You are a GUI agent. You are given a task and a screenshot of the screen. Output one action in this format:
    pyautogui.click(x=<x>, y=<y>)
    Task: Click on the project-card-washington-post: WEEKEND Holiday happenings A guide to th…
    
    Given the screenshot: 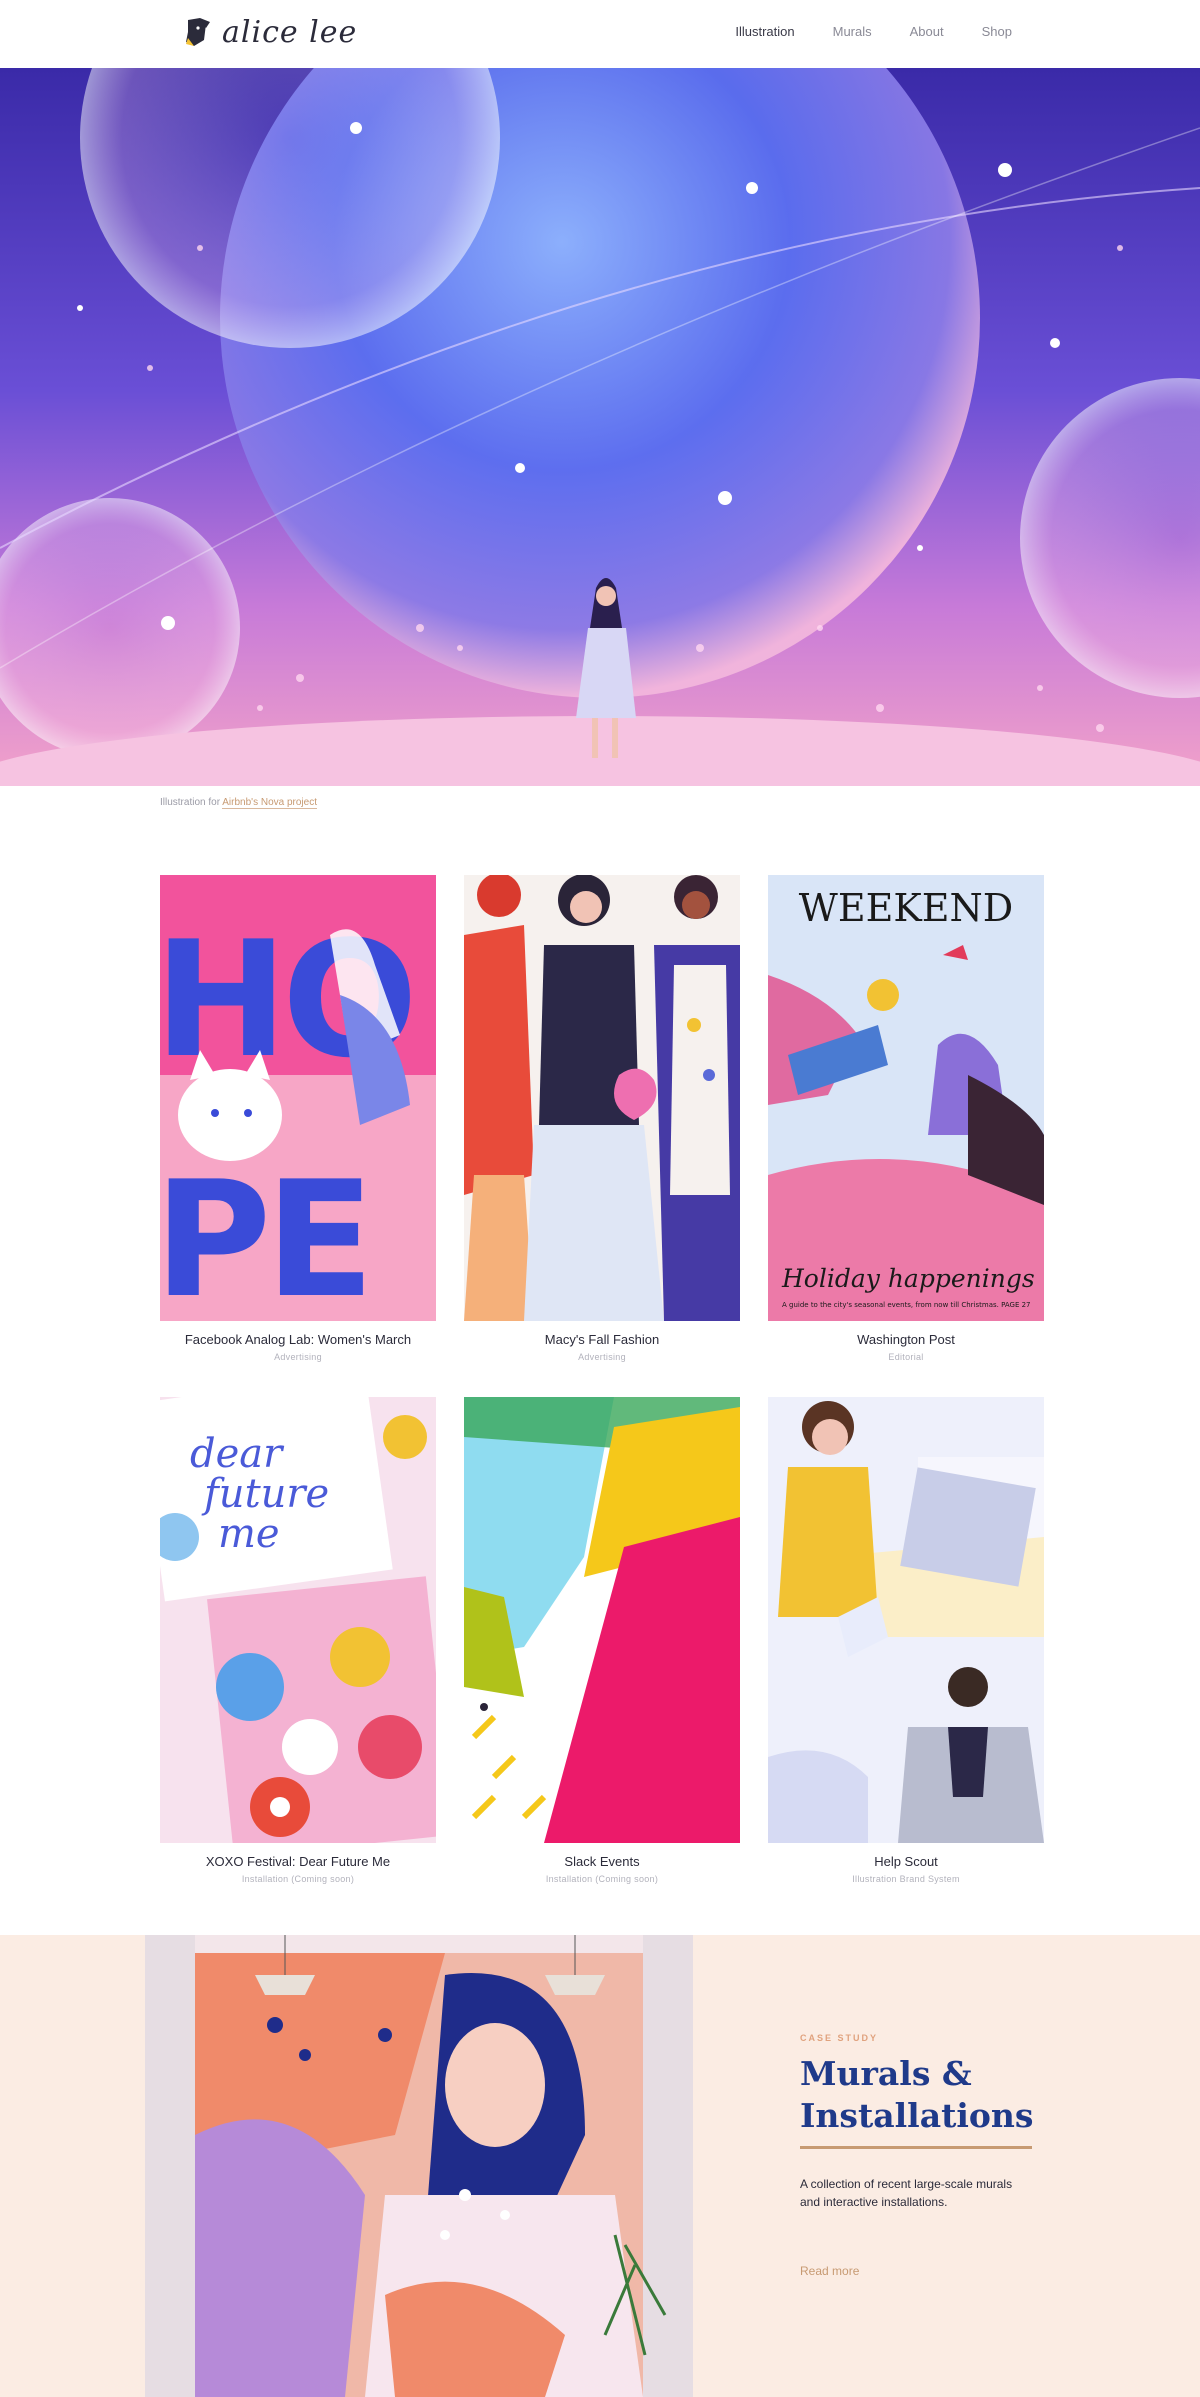 What is the action you would take?
    pyautogui.click(x=906, y=1118)
    